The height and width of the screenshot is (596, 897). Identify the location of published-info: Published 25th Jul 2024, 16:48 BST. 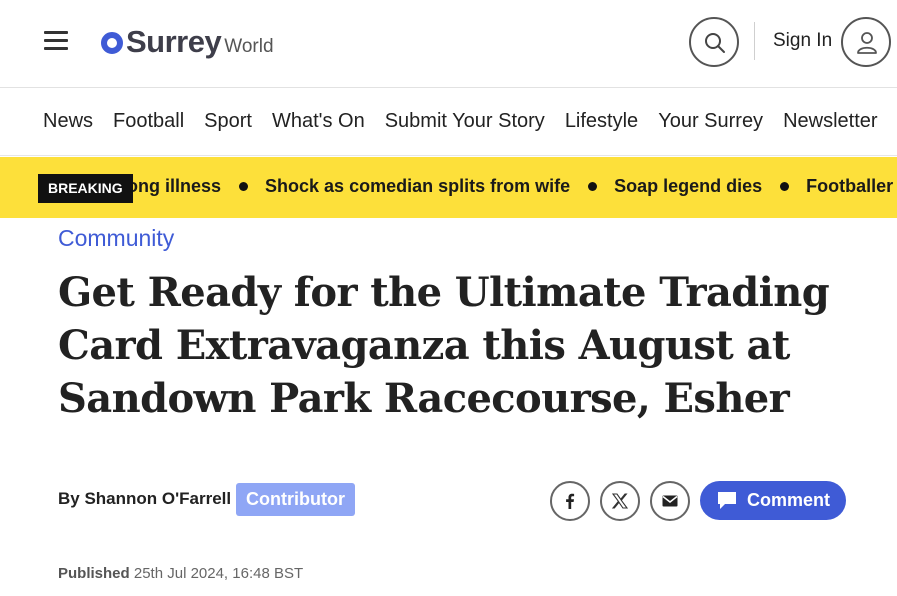
(180, 573).